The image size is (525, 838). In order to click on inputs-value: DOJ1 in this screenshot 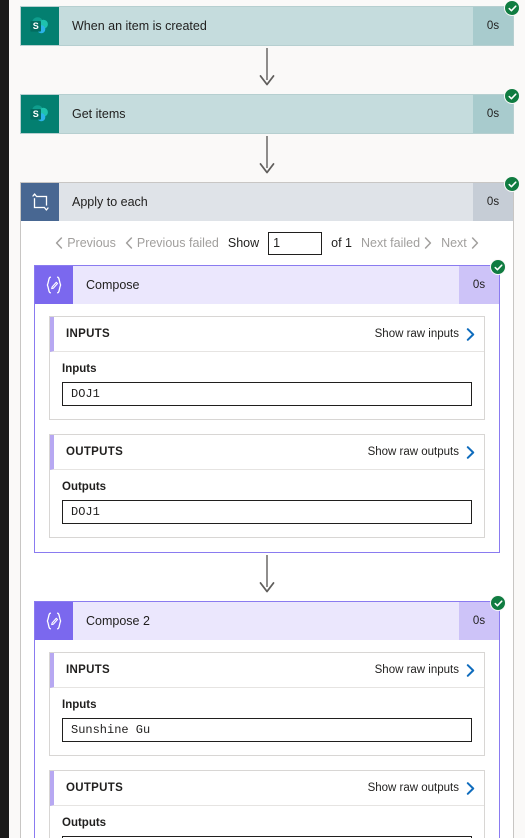, I will do `click(267, 394)`.